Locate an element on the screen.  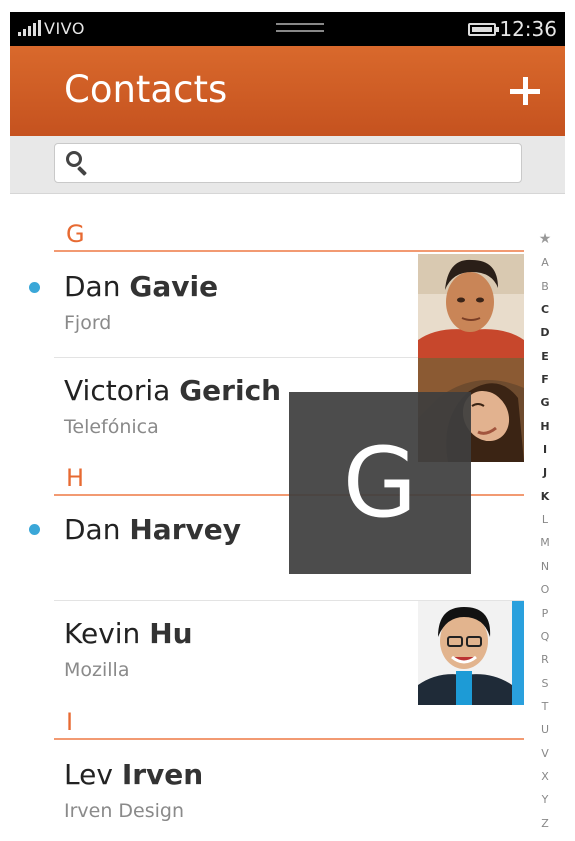
search-bar is located at coordinates (287, 165).